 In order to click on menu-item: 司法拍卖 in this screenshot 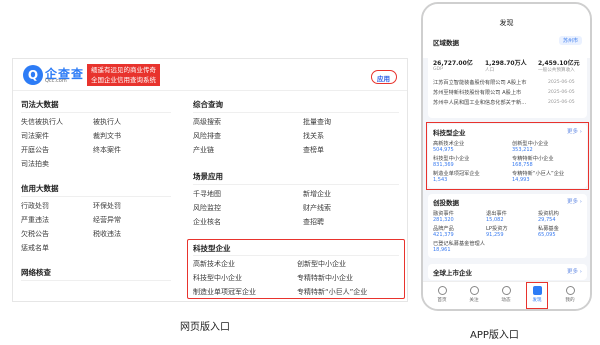, I will do `click(35, 164)`.